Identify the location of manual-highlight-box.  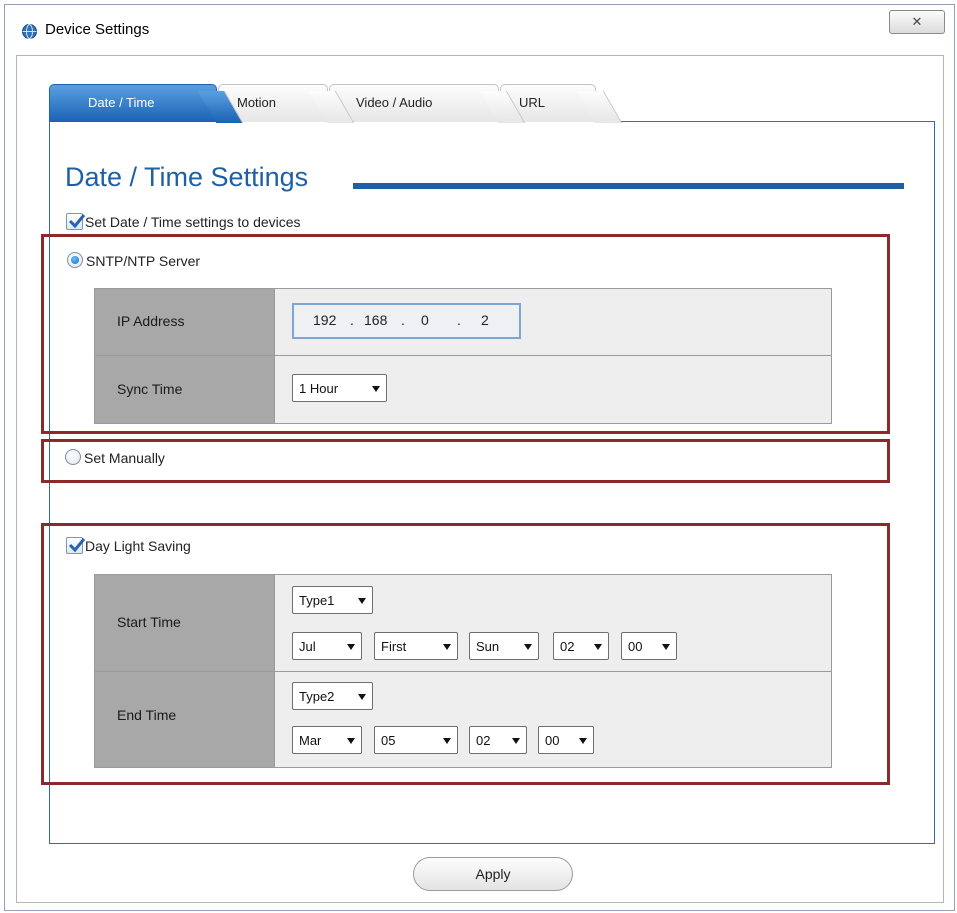
(465, 461).